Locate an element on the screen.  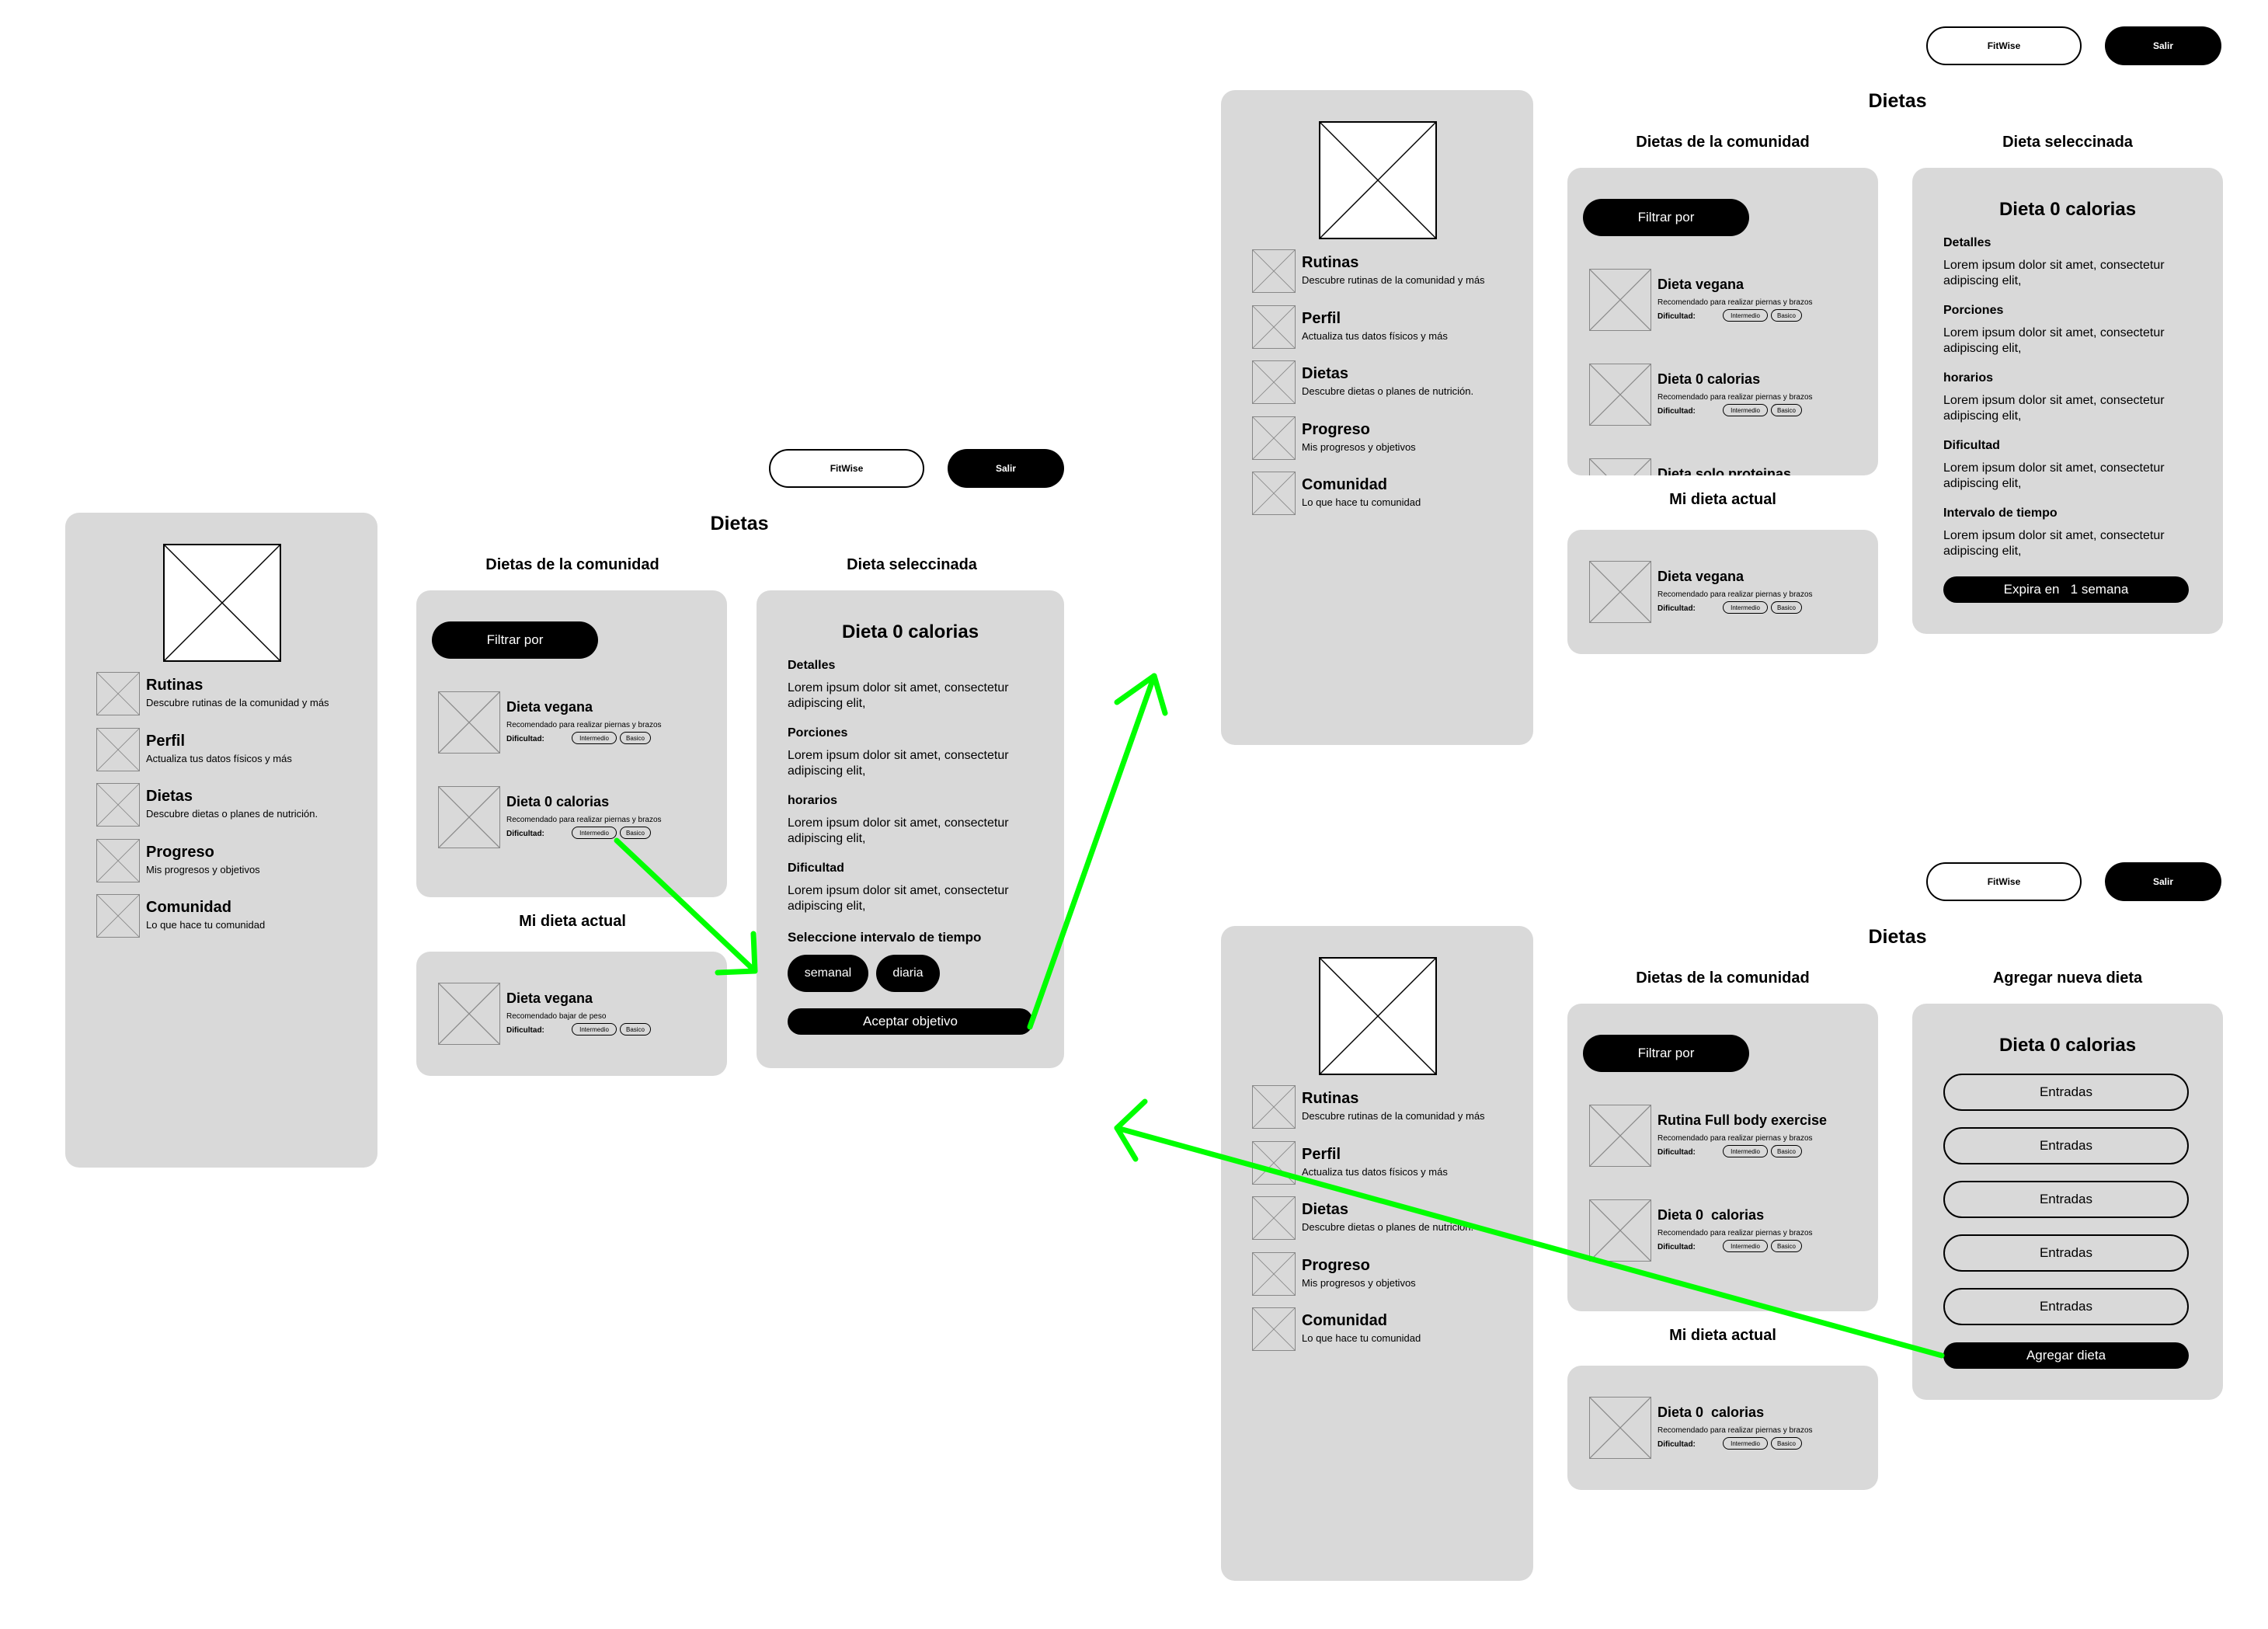
item-name: Dieta vegana is located at coordinates (1701, 576).